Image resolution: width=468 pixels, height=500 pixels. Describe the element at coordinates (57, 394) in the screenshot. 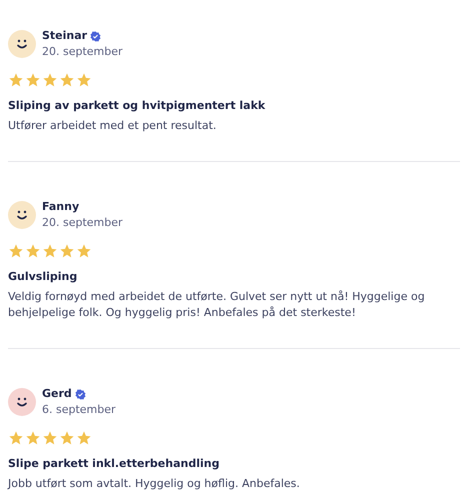

I see `reviewer-name: Gerd` at that location.